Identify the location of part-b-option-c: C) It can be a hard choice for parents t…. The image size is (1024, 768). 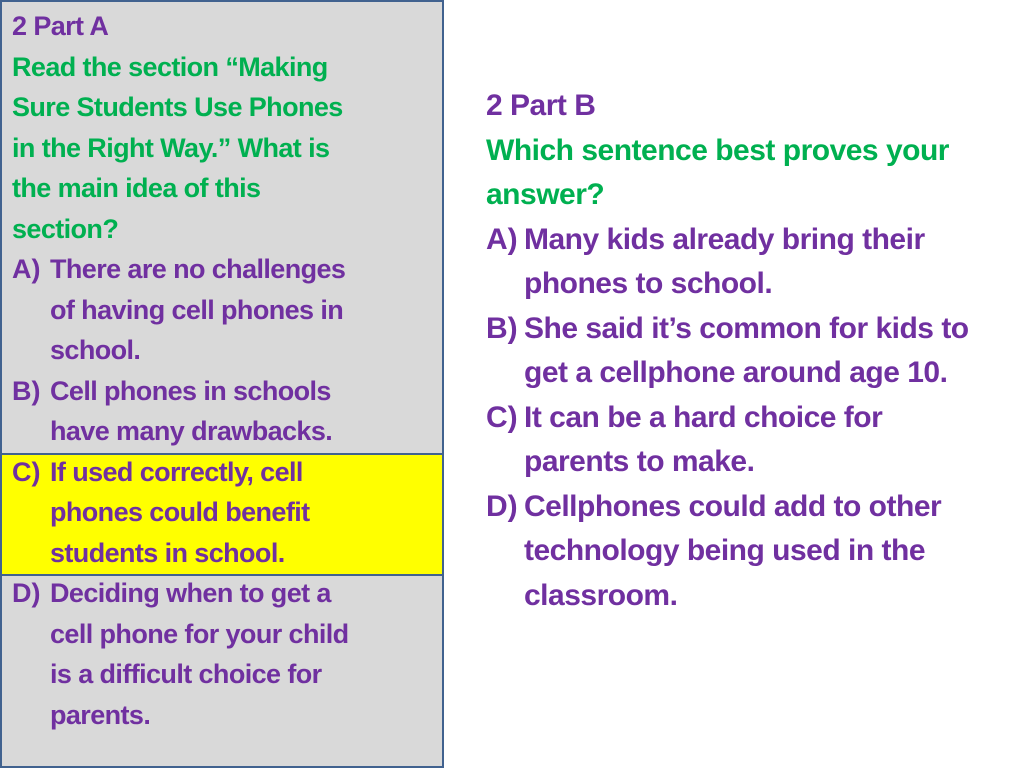
(754, 440).